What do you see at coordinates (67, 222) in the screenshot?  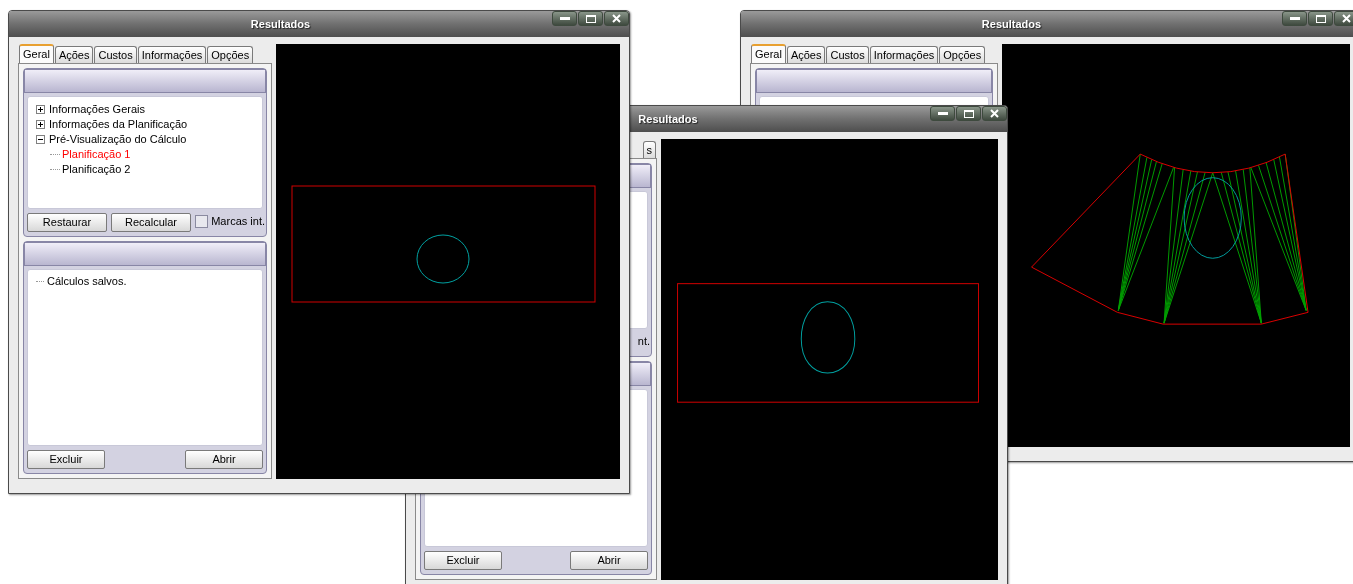 I see `action-button: Restaurar` at bounding box center [67, 222].